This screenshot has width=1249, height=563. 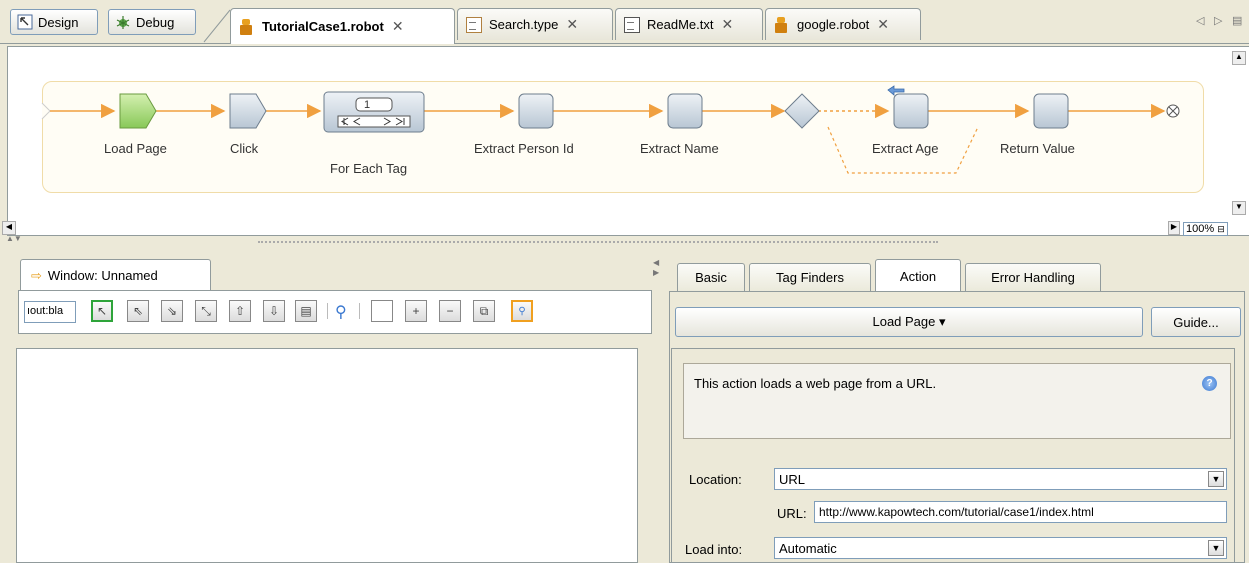 What do you see at coordinates (632, 24) in the screenshot?
I see `text-file-icon` at bounding box center [632, 24].